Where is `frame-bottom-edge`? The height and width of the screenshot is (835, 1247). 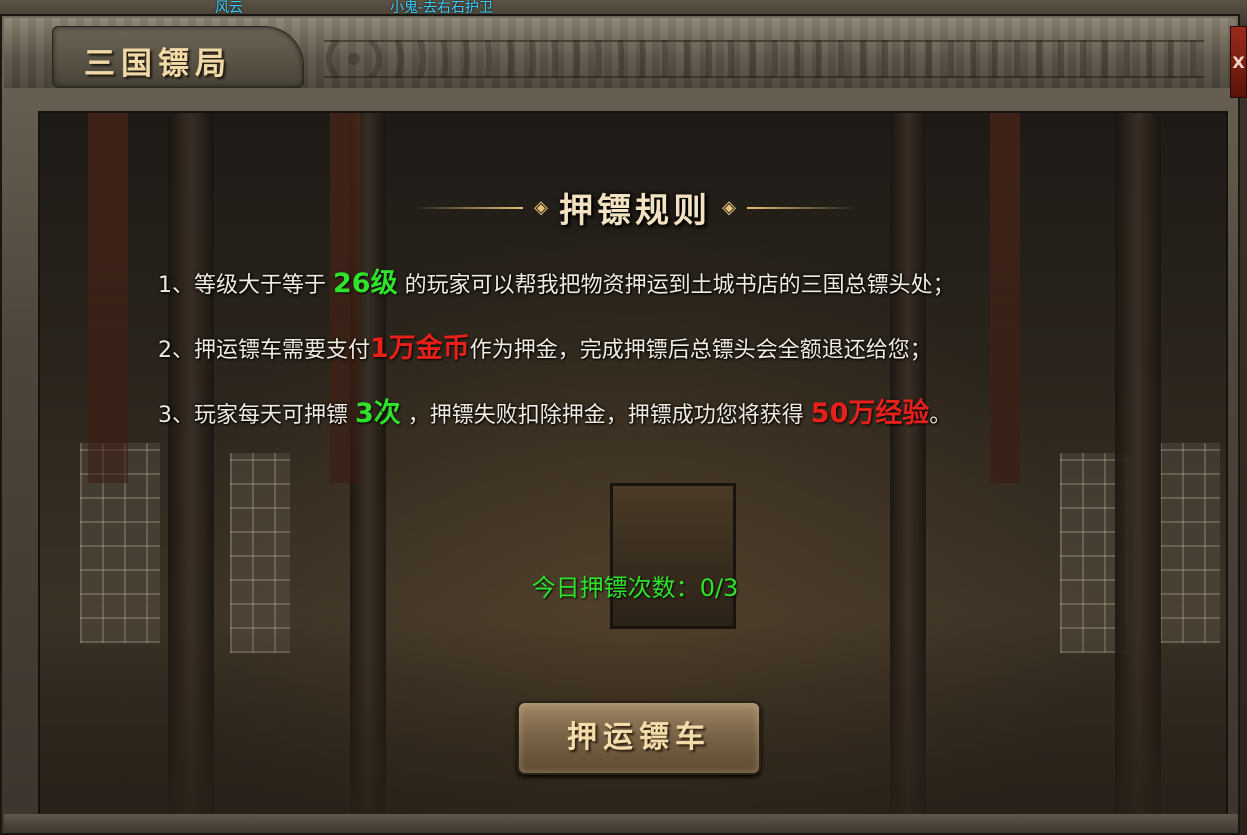
frame-bottom-edge is located at coordinates (621, 823).